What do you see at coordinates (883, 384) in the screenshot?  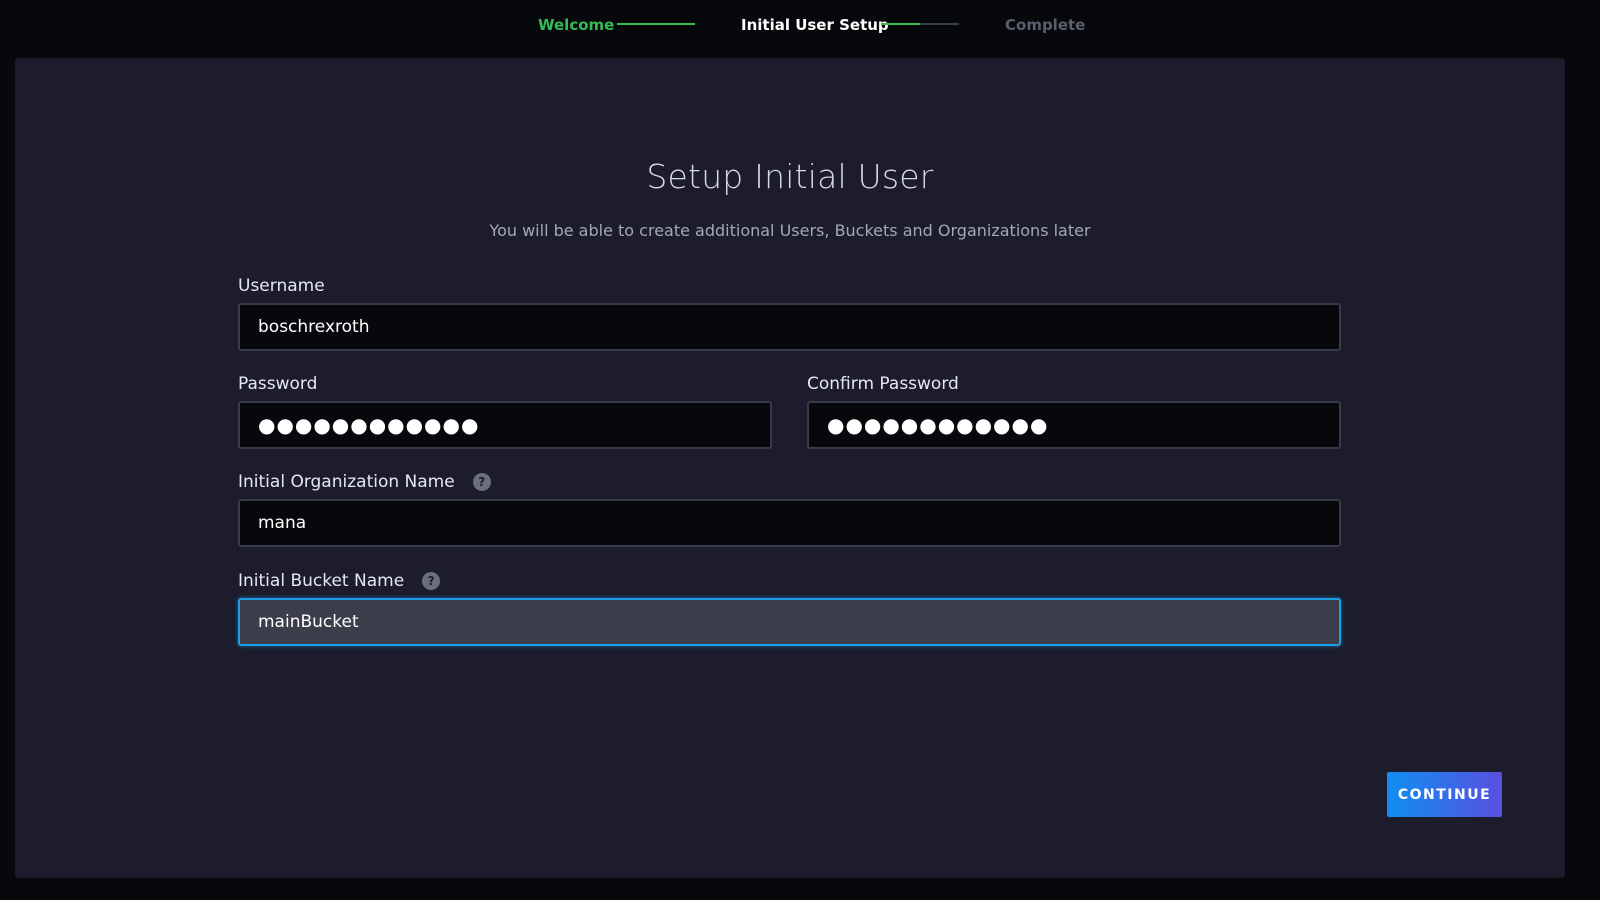 I see `confirm-password-label: Confirm Password` at bounding box center [883, 384].